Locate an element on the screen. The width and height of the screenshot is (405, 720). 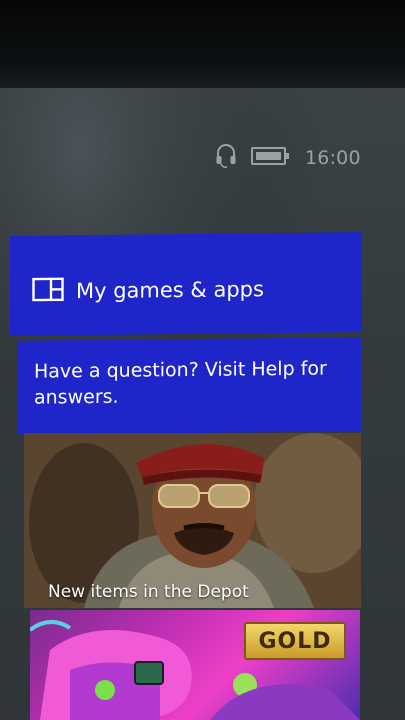
my-games-apps-tile: My games & apps is located at coordinates (186, 284).